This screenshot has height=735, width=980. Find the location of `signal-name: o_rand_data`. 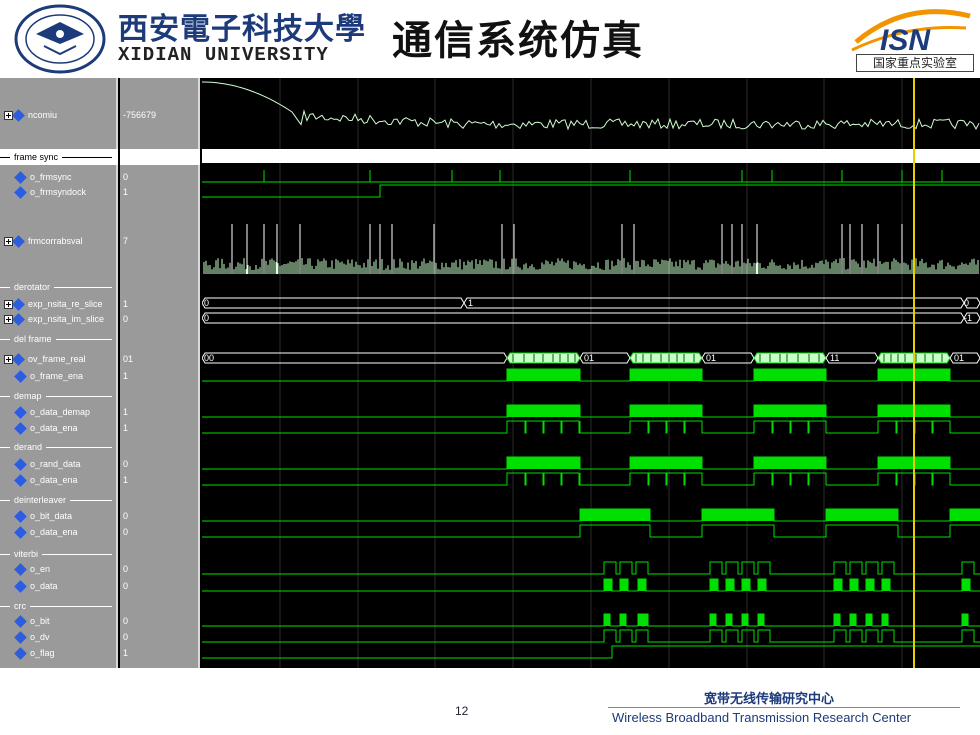

signal-name: o_rand_data is located at coordinates (55, 464).